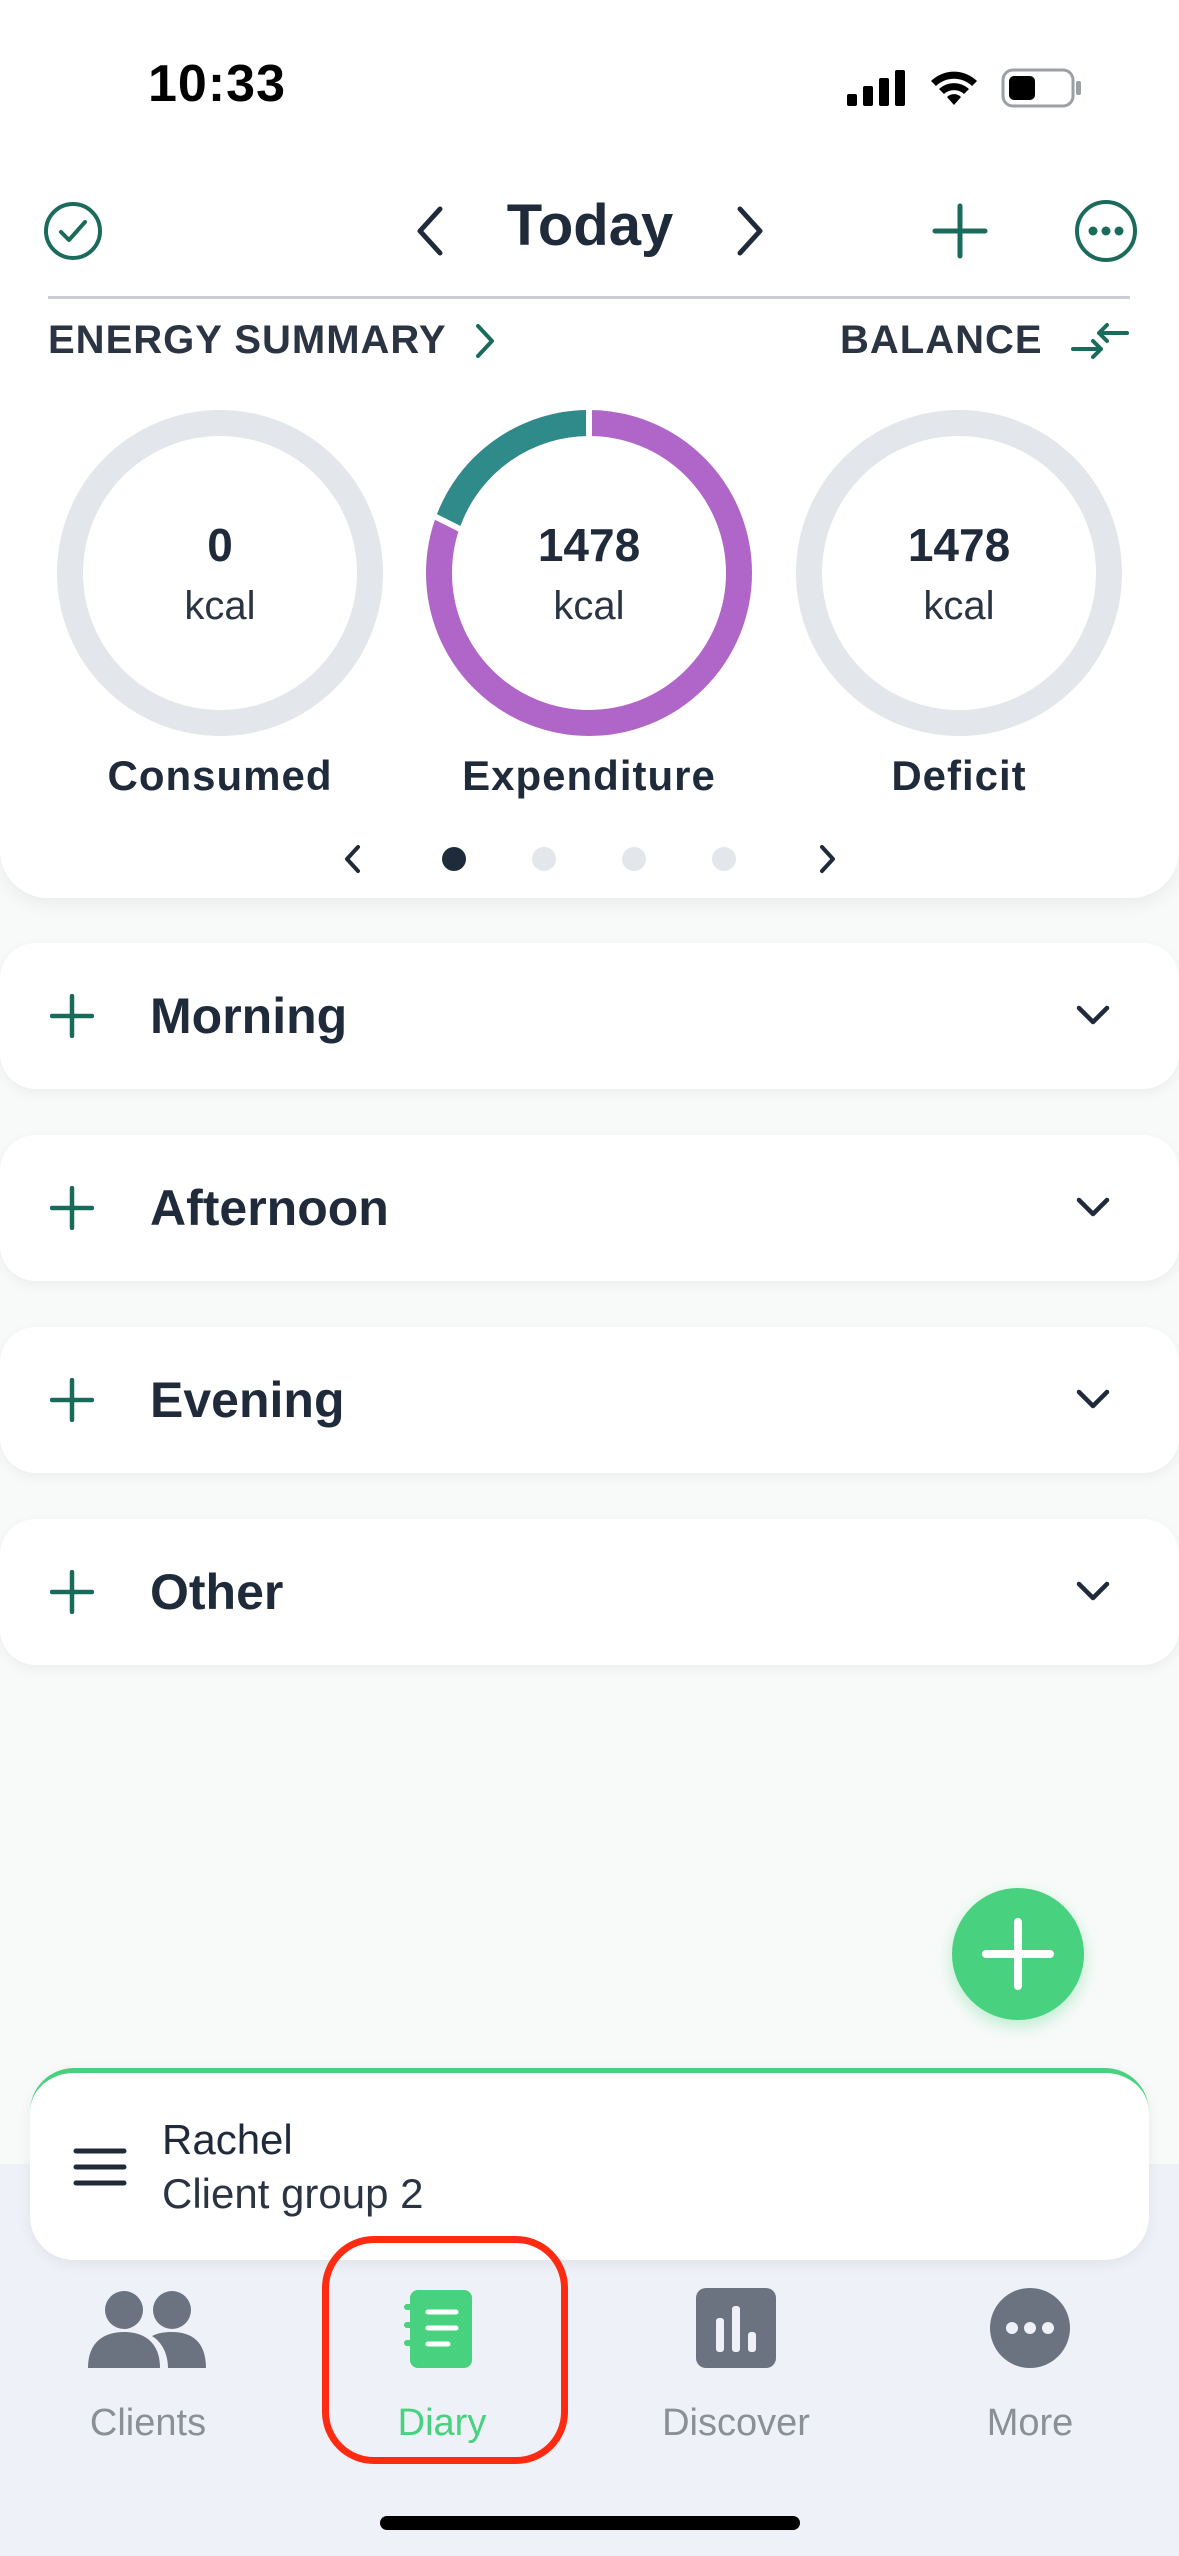  I want to click on wifi-icon, so click(954, 88).